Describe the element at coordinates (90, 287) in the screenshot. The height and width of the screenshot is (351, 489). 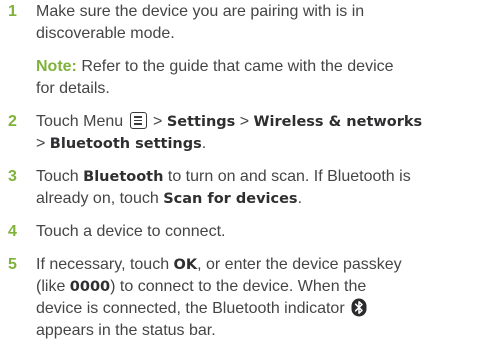
I see `passkey-label: 0000` at that location.